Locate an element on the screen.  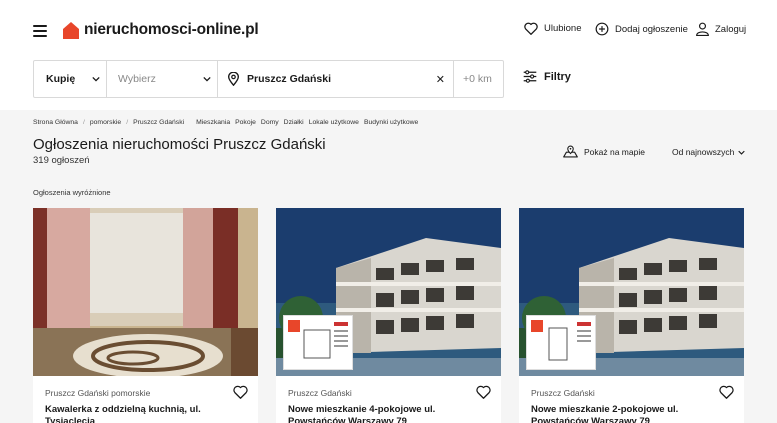
location-input: Pruszcz Gdański ✕ is located at coordinates (336, 79).